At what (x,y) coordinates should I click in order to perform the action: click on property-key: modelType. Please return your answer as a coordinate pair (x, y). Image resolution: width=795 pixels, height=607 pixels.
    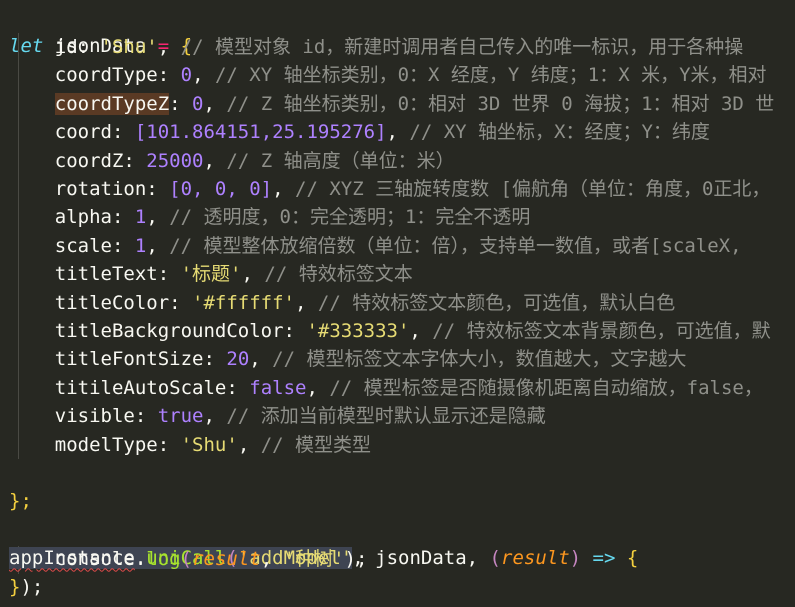
    Looking at the image, I should click on (106, 444).